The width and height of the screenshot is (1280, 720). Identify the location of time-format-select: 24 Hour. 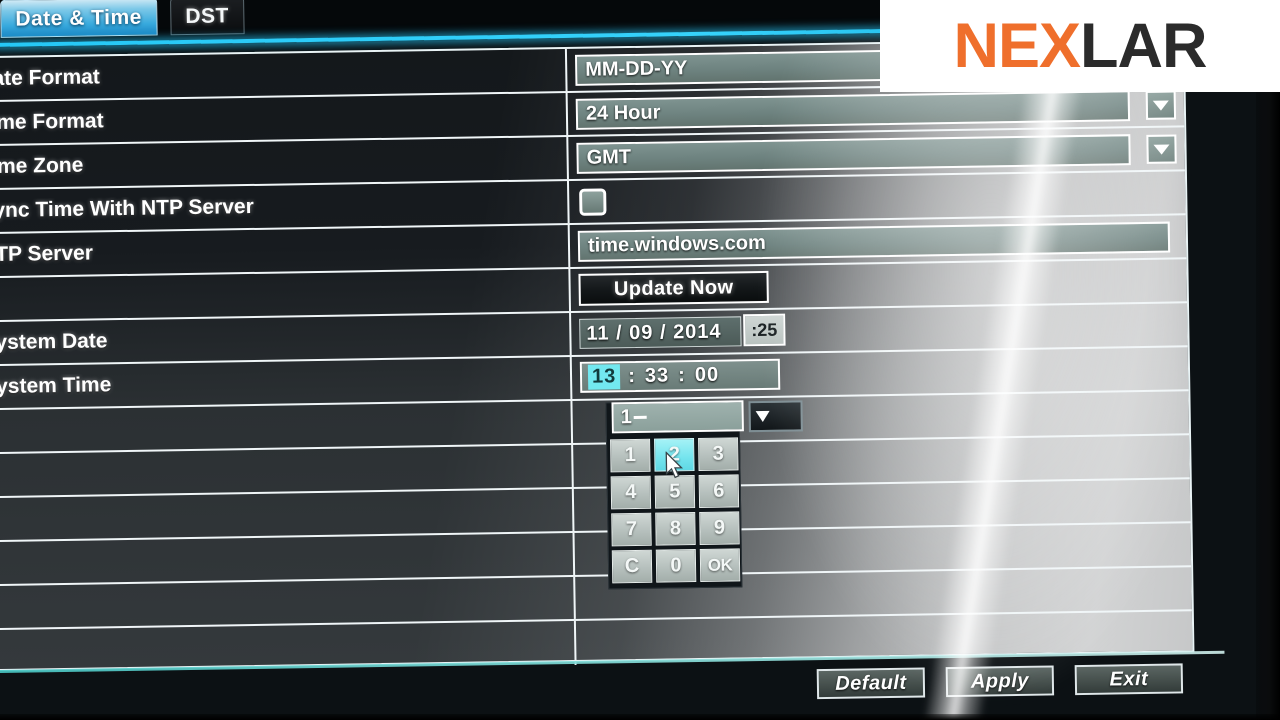
(853, 110).